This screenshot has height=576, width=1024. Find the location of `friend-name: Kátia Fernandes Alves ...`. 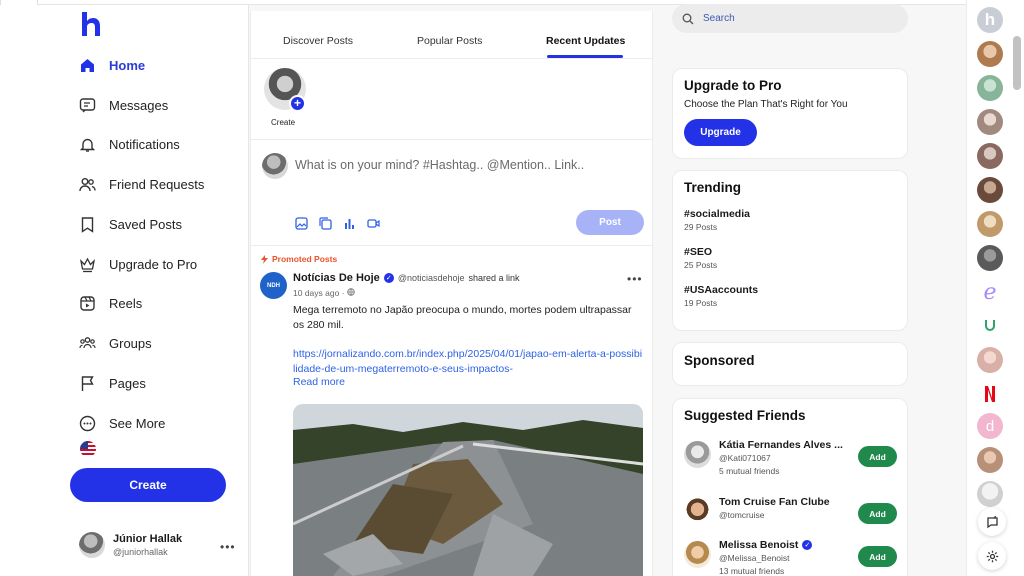

friend-name: Kátia Fernandes Alves ... is located at coordinates (781, 445).